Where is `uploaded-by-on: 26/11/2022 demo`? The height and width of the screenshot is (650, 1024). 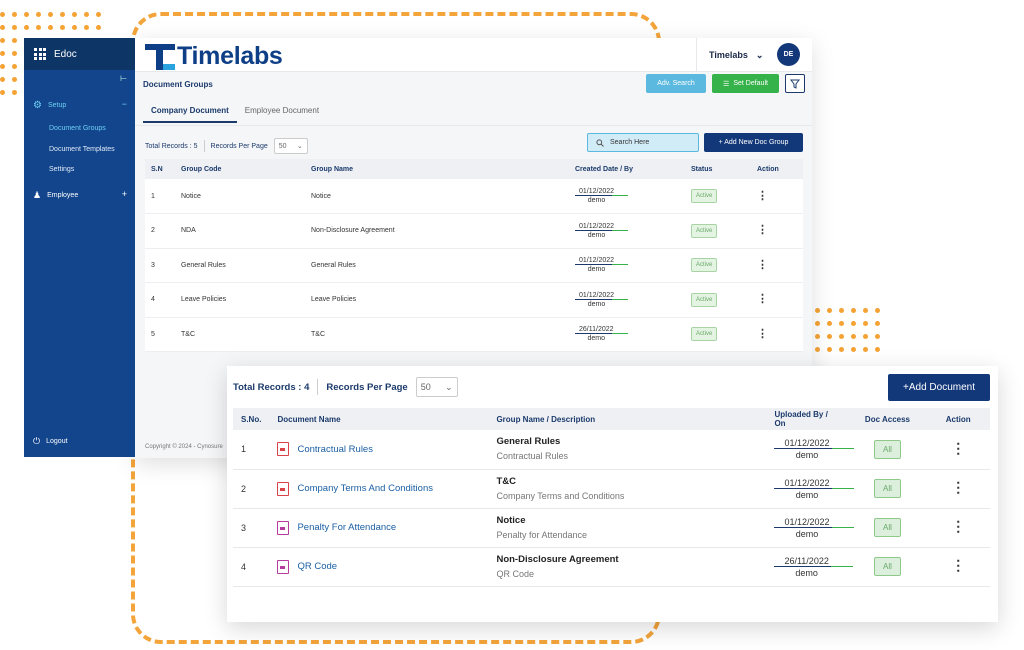
uploaded-by-on: 26/11/2022 demo is located at coordinates (806, 567).